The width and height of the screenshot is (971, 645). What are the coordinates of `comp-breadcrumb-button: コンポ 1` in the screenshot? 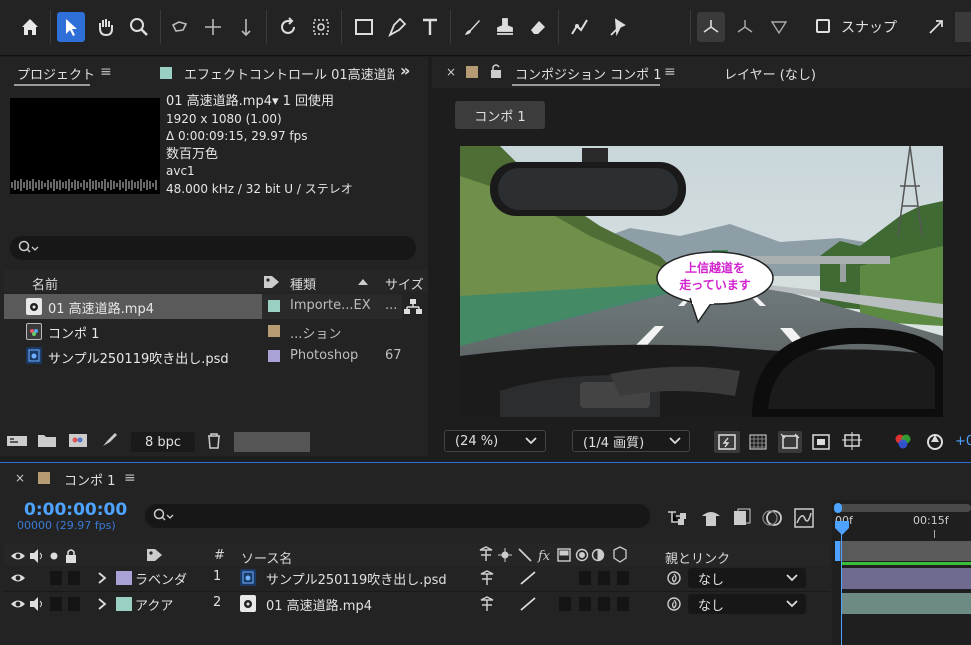 It's located at (500, 115).